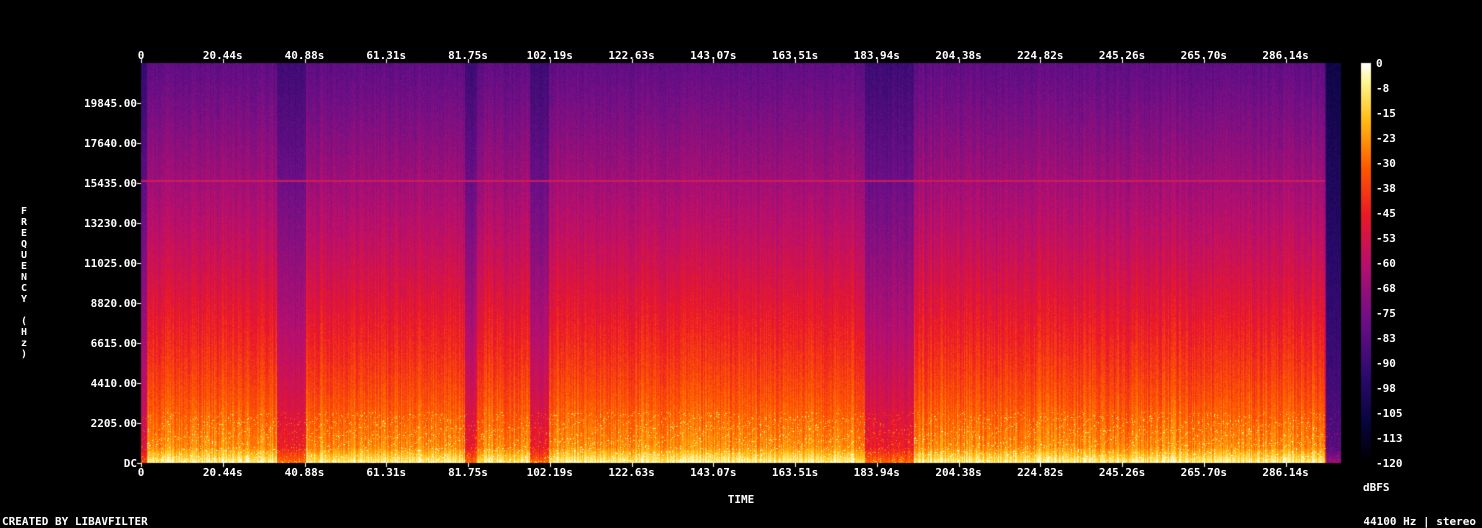 The image size is (1482, 528). What do you see at coordinates (713, 55) in the screenshot?
I see `x-tick-top: 143.07s` at bounding box center [713, 55].